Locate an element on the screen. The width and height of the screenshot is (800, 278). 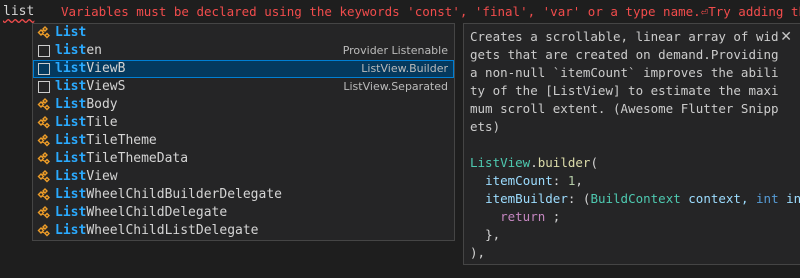
code-token: . is located at coordinates (534, 162).